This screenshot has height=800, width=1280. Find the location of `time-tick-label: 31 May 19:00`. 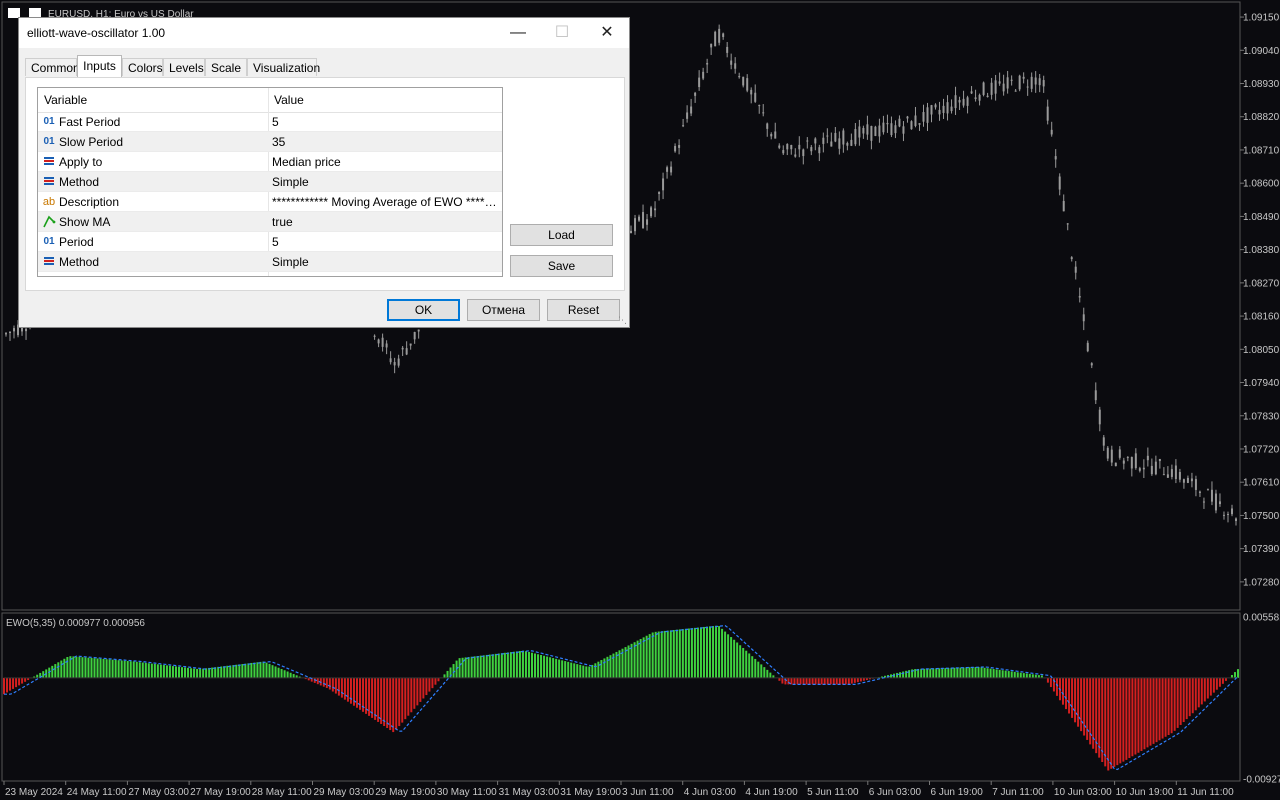

time-tick-label: 31 May 19:00 is located at coordinates (590, 792).